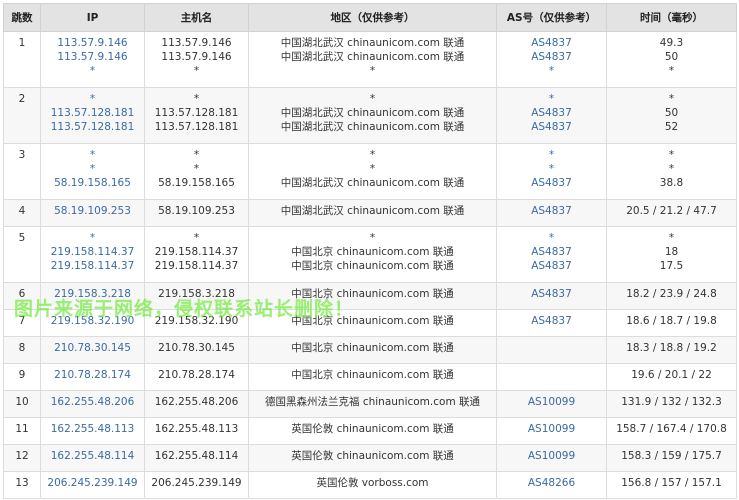 The width and height of the screenshot is (739, 500). I want to click on watermark-text: 图片来源于网络，侵权联系站长删除！, so click(184, 309).